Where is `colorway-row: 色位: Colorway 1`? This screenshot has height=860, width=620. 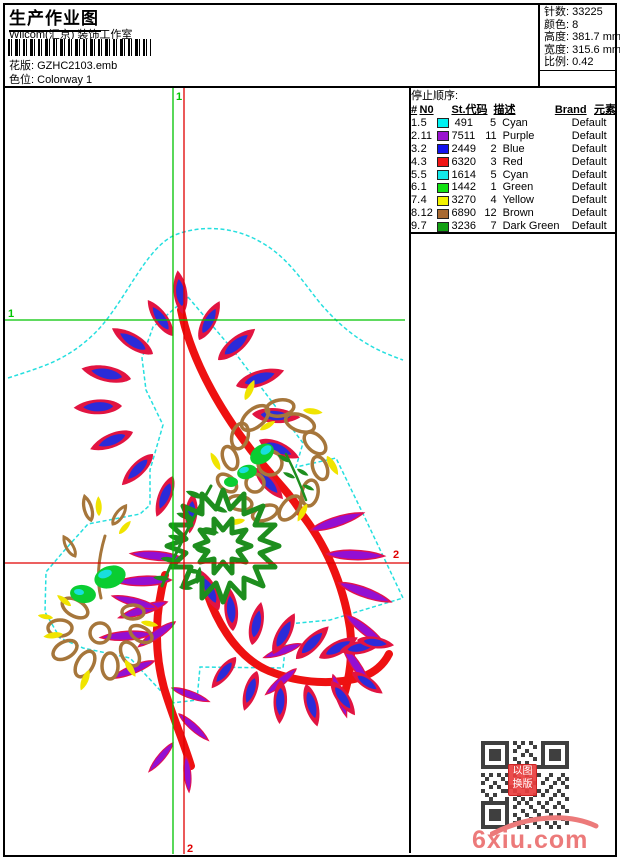 colorway-row: 色位: Colorway 1 is located at coordinates (50, 79).